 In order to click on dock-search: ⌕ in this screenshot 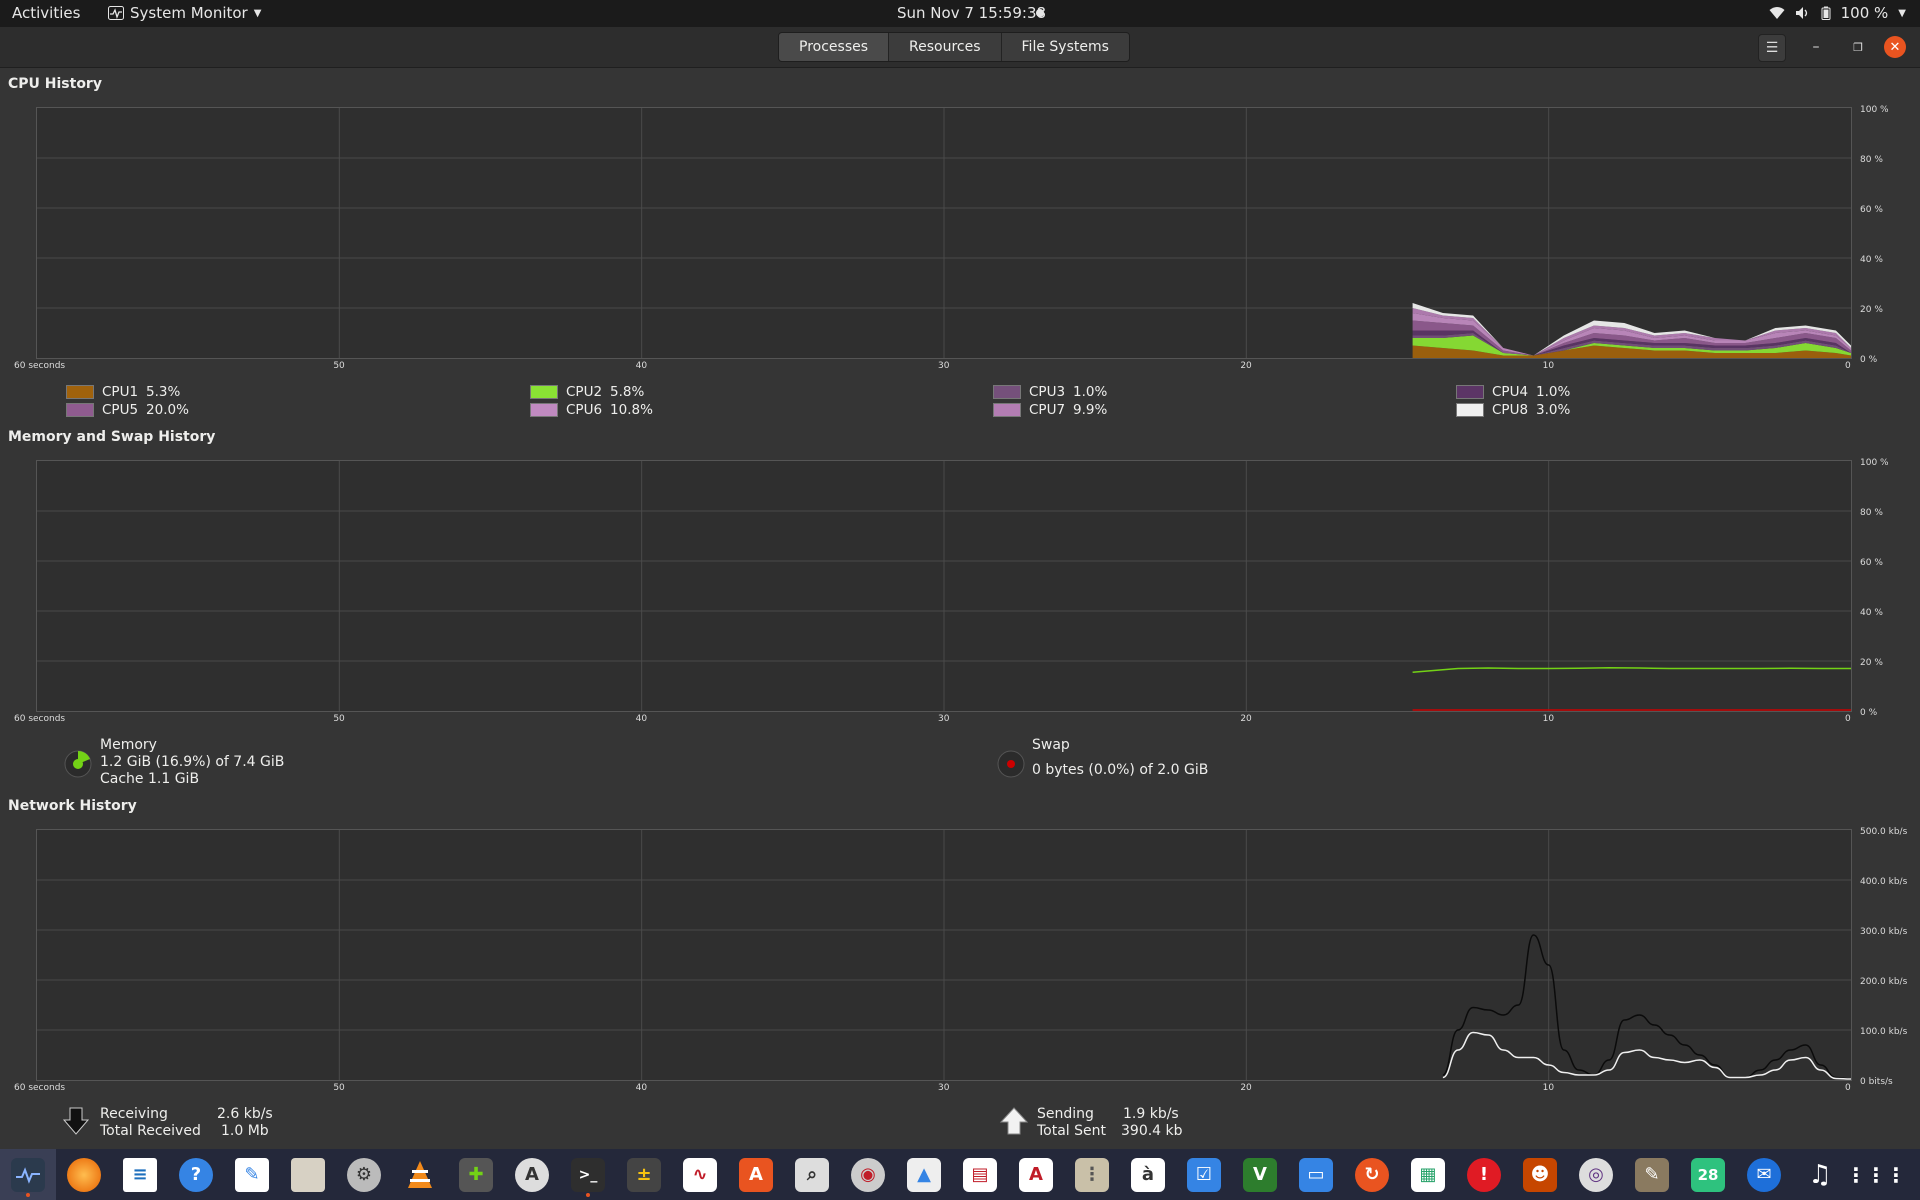, I will do `click(812, 1174)`.